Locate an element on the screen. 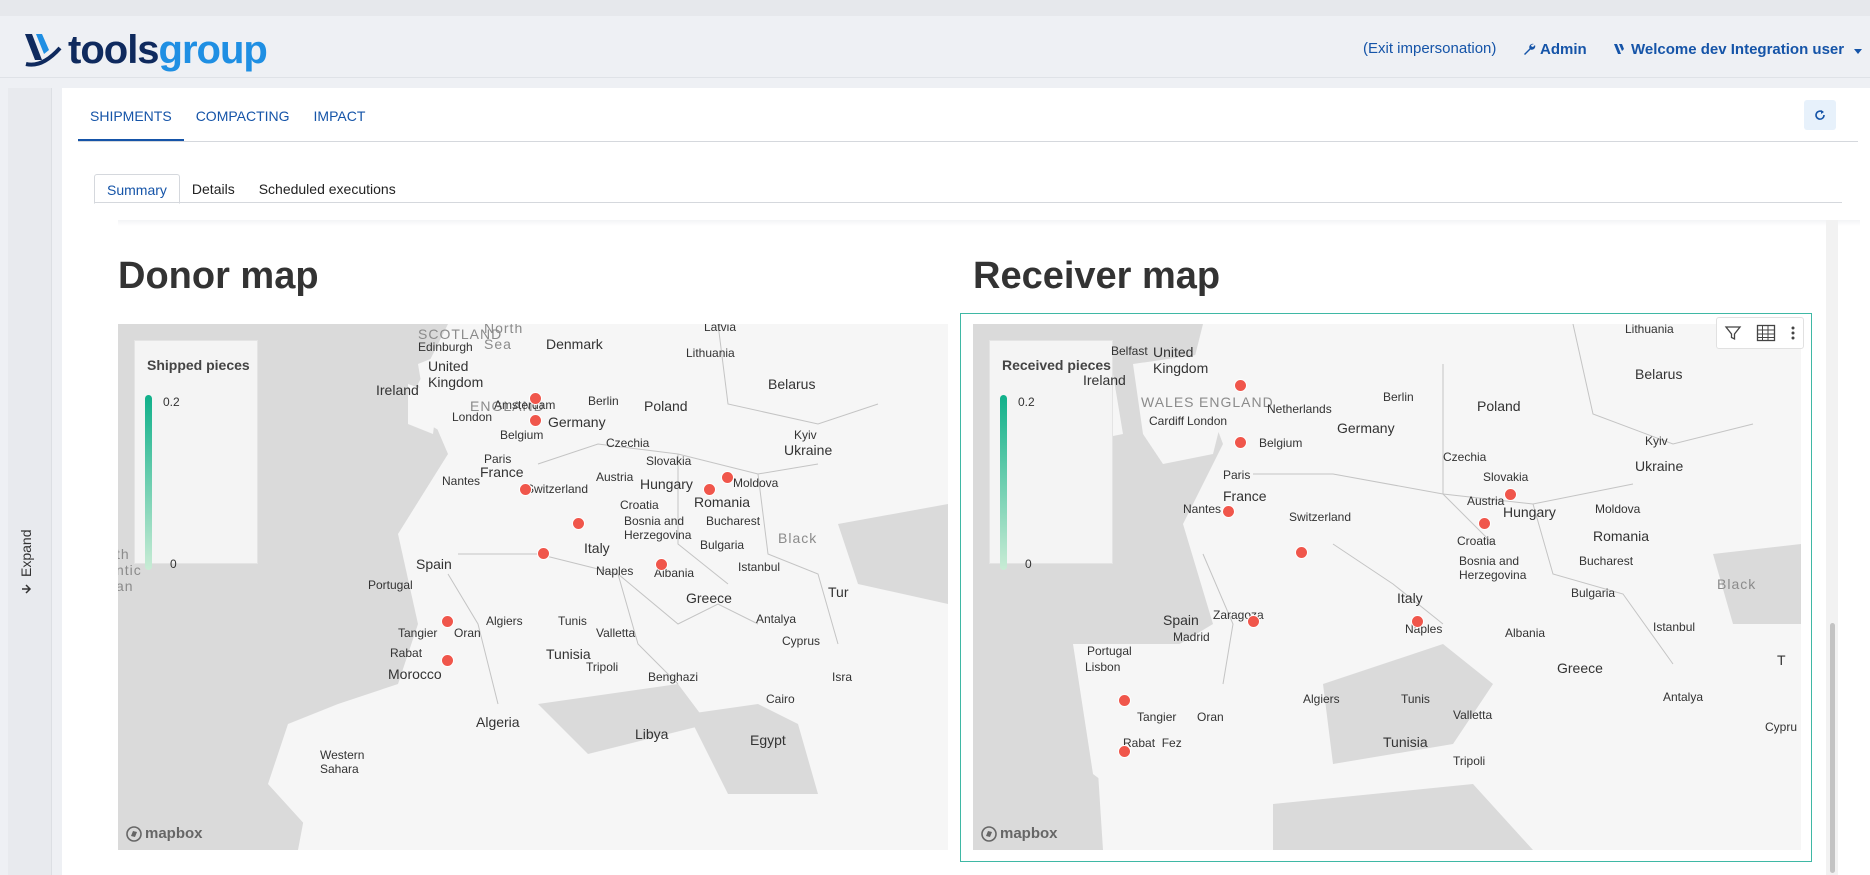 This screenshot has width=1870, height=875. map-label-slovakia: Slovakia is located at coordinates (1506, 477).